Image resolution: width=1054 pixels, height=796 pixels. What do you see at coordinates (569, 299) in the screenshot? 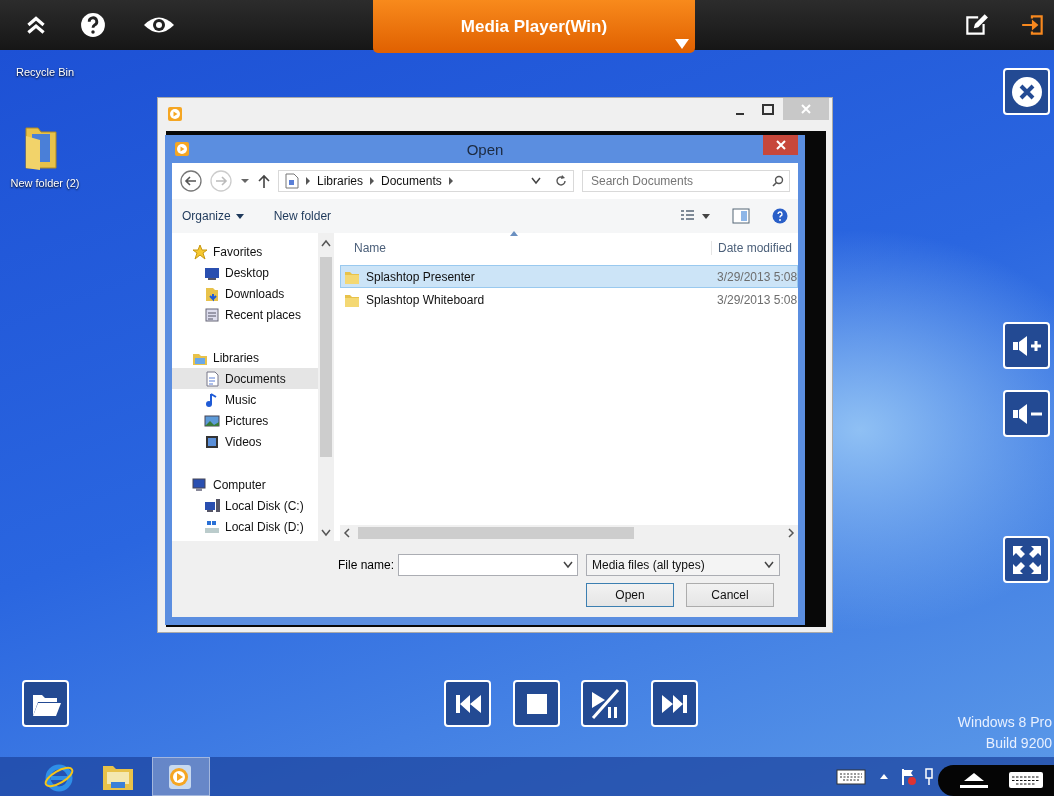
I see `file-row: Splashtop Whiteboard 3/29/2013 5:08` at bounding box center [569, 299].